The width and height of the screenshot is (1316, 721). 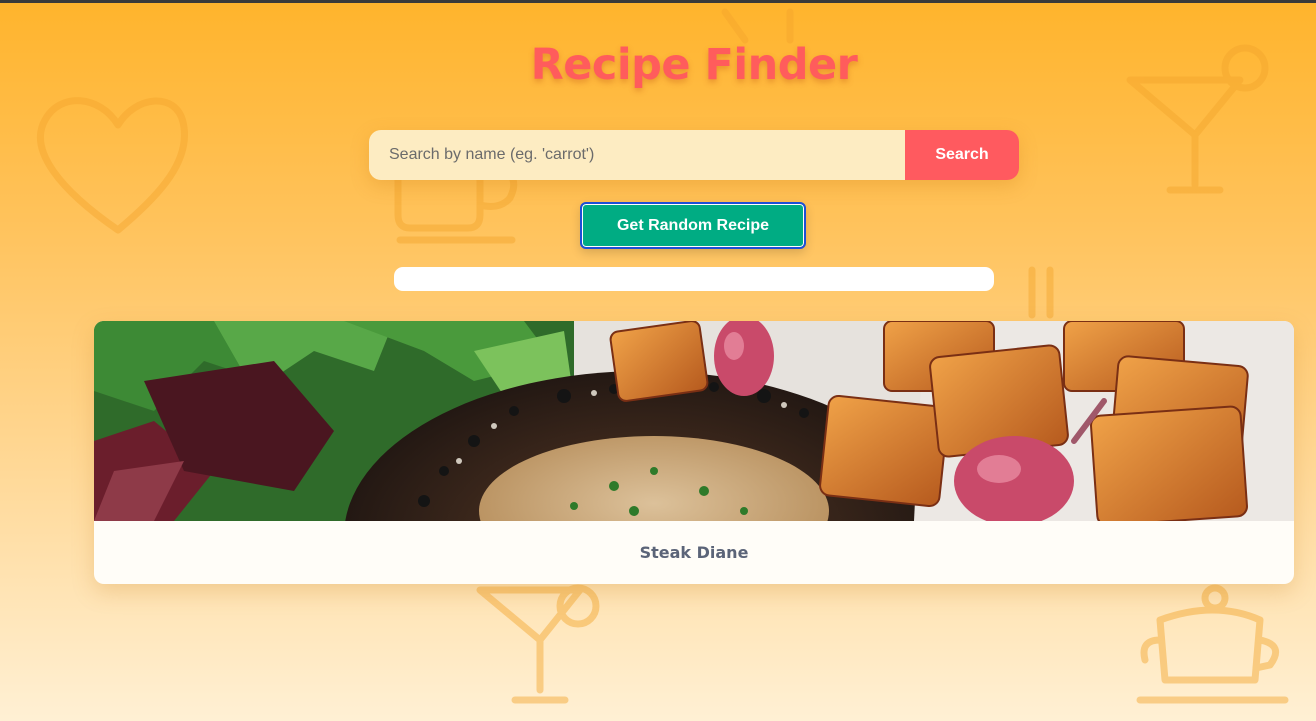 What do you see at coordinates (1212, 644) in the screenshot?
I see `teapot-icon` at bounding box center [1212, 644].